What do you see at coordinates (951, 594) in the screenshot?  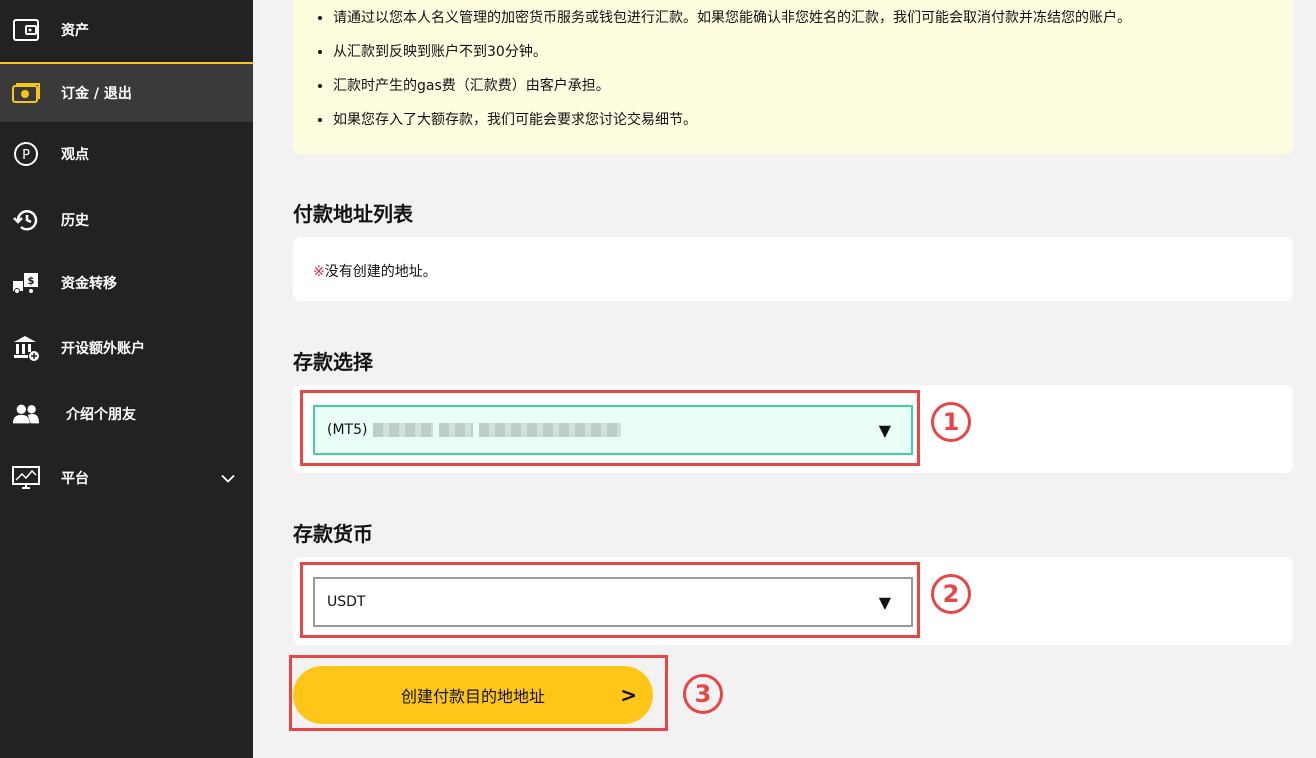 I see `step-number-badge: 2` at bounding box center [951, 594].